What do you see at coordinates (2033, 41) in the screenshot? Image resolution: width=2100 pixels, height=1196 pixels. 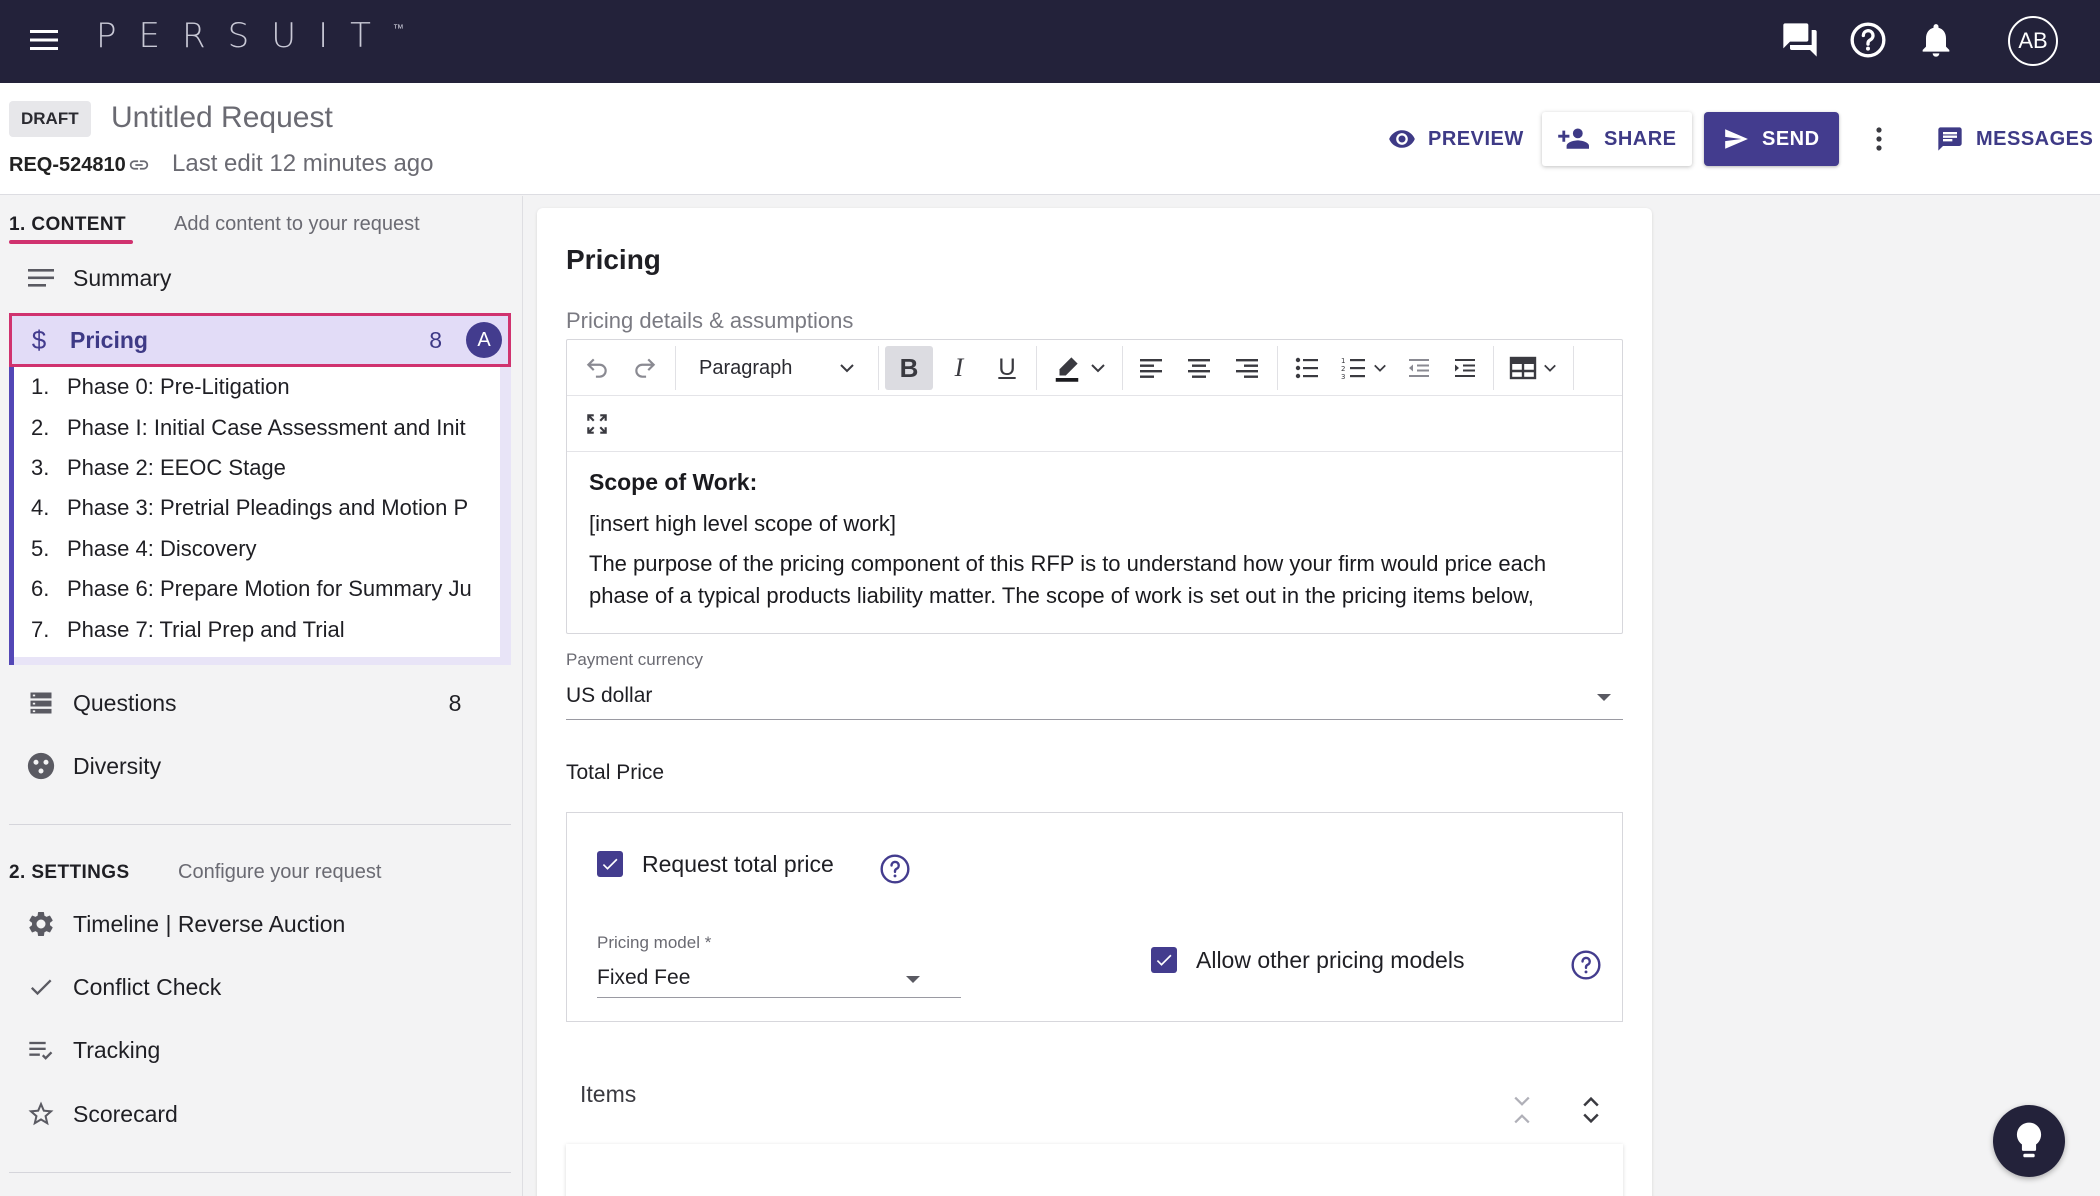 I see `user-avatar: AB` at bounding box center [2033, 41].